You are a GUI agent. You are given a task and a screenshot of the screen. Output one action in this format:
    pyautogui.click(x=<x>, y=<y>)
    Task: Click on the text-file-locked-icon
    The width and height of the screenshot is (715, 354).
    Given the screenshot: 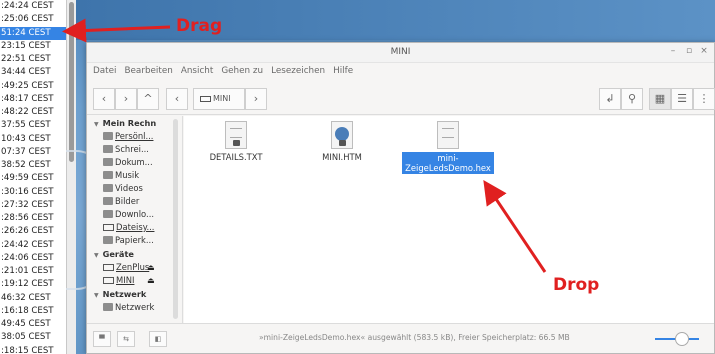 What is the action you would take?
    pyautogui.click(x=236, y=135)
    